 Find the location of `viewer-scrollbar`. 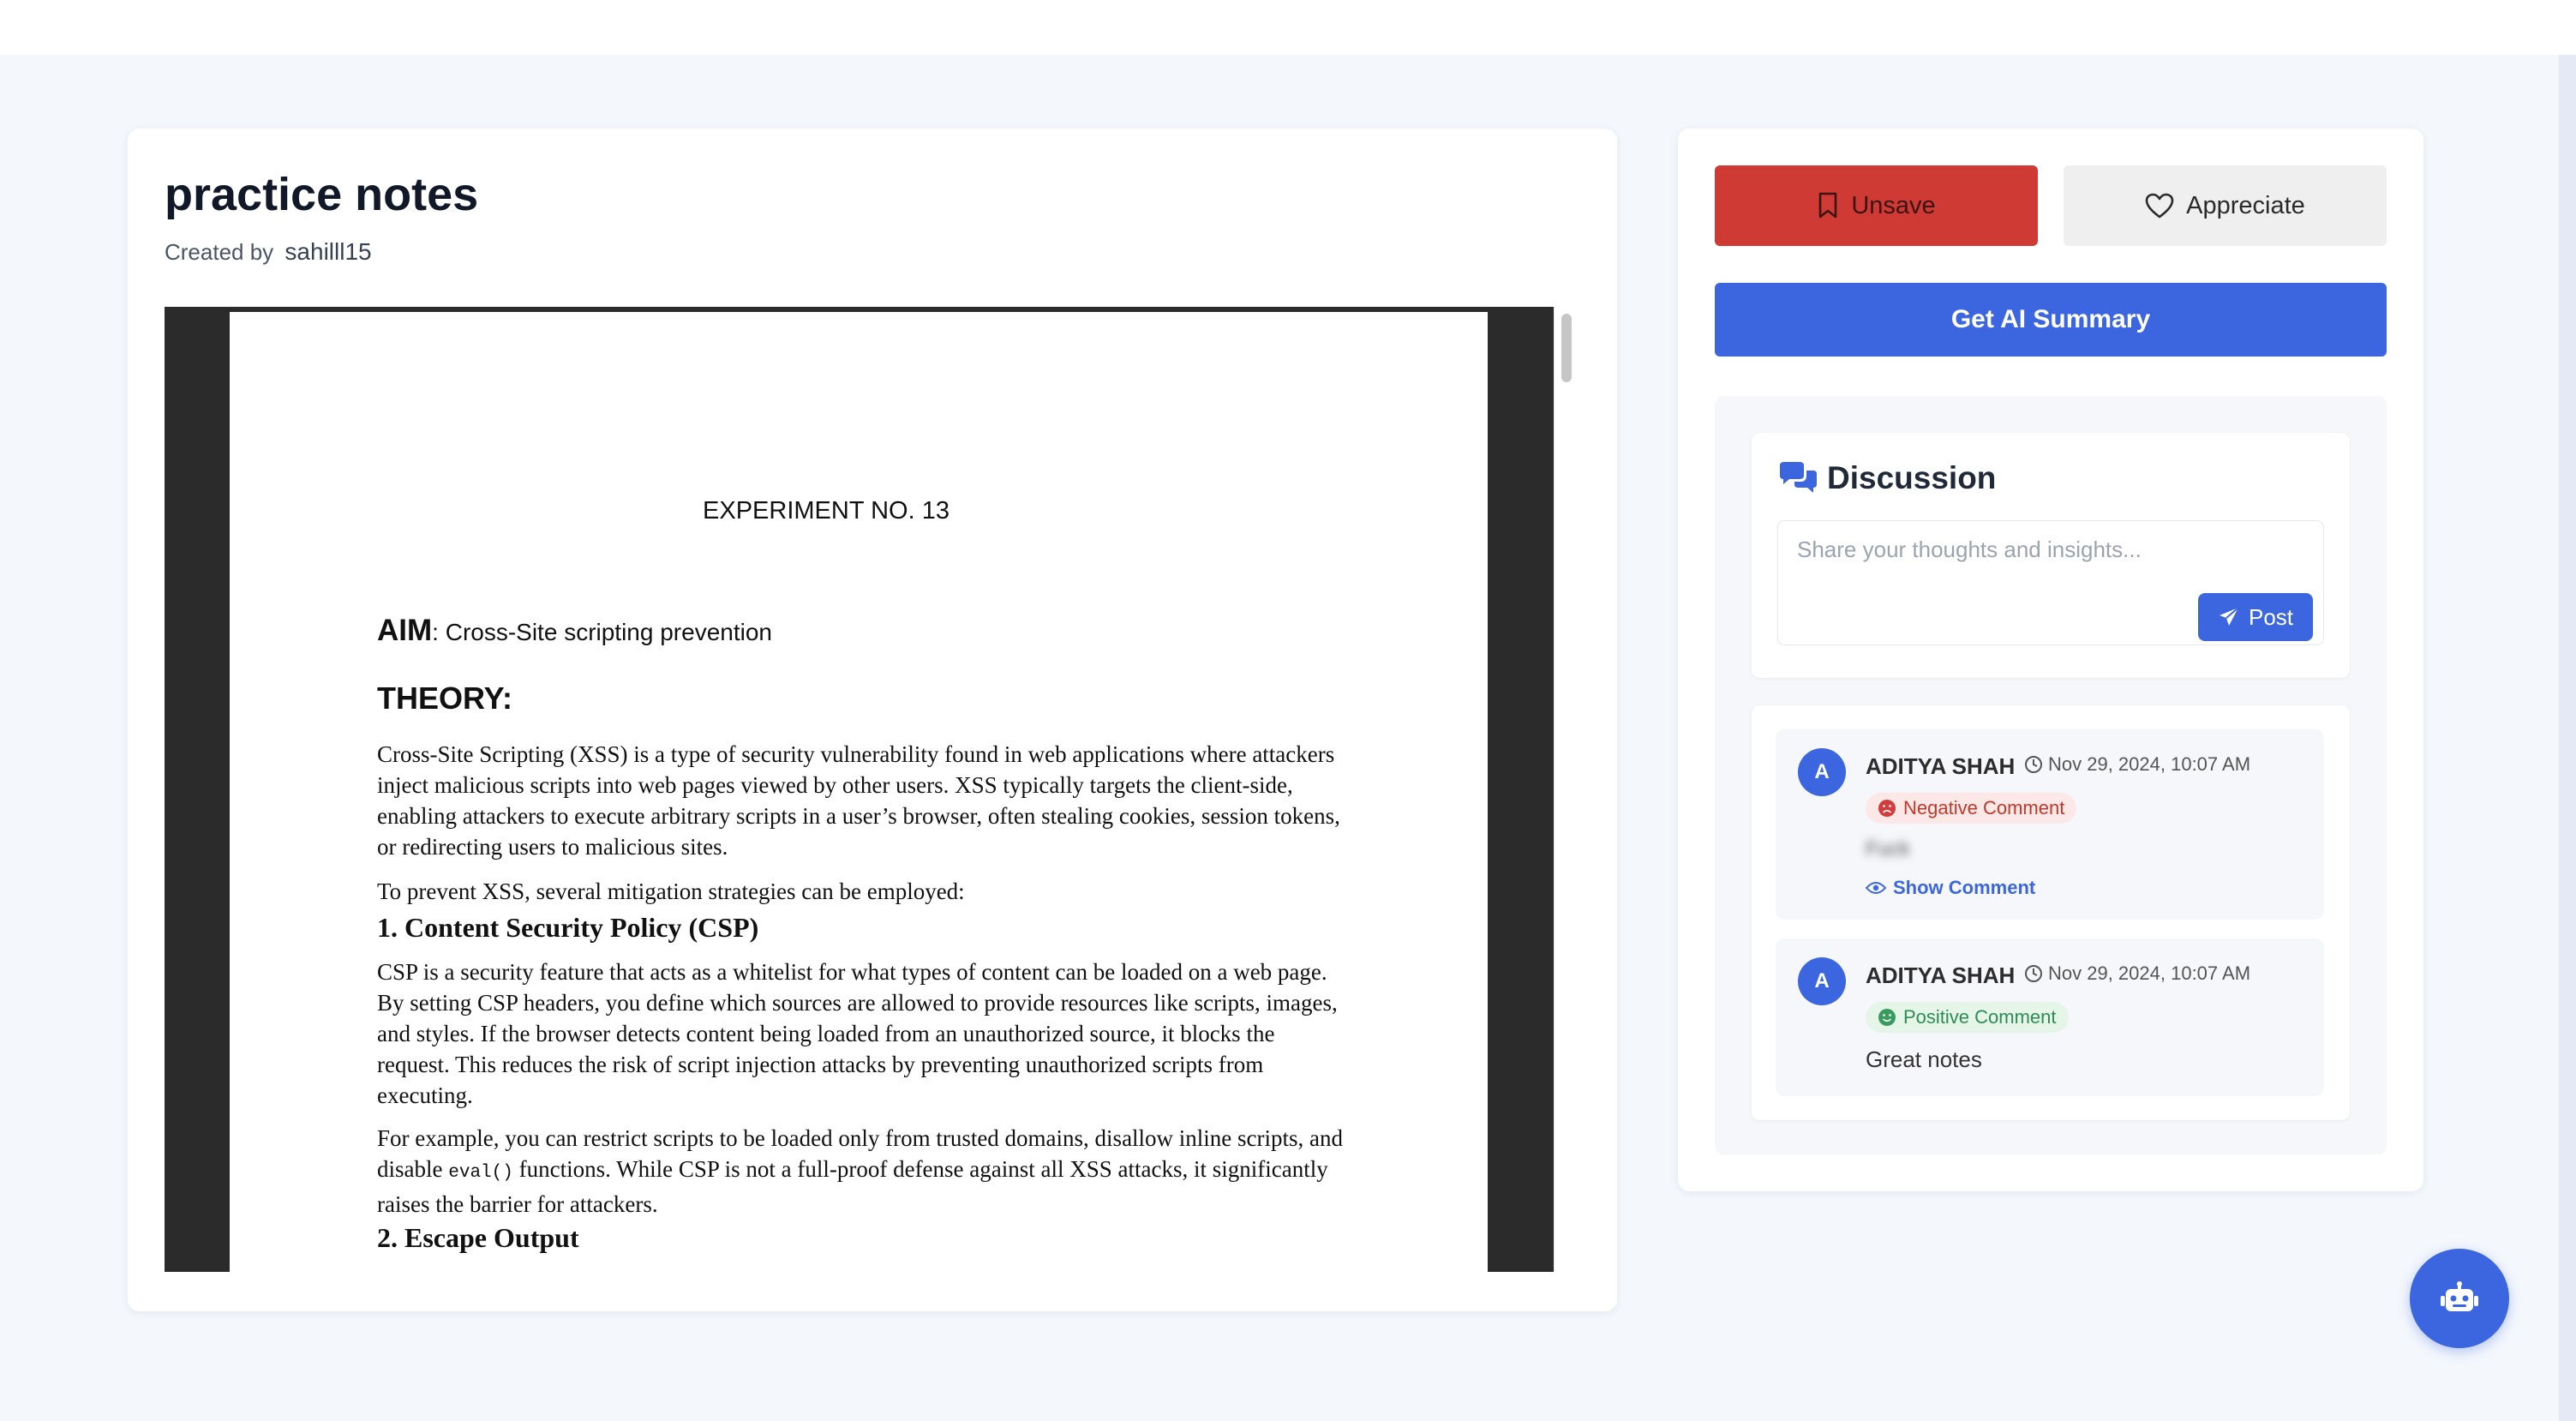

viewer-scrollbar is located at coordinates (1566, 789).